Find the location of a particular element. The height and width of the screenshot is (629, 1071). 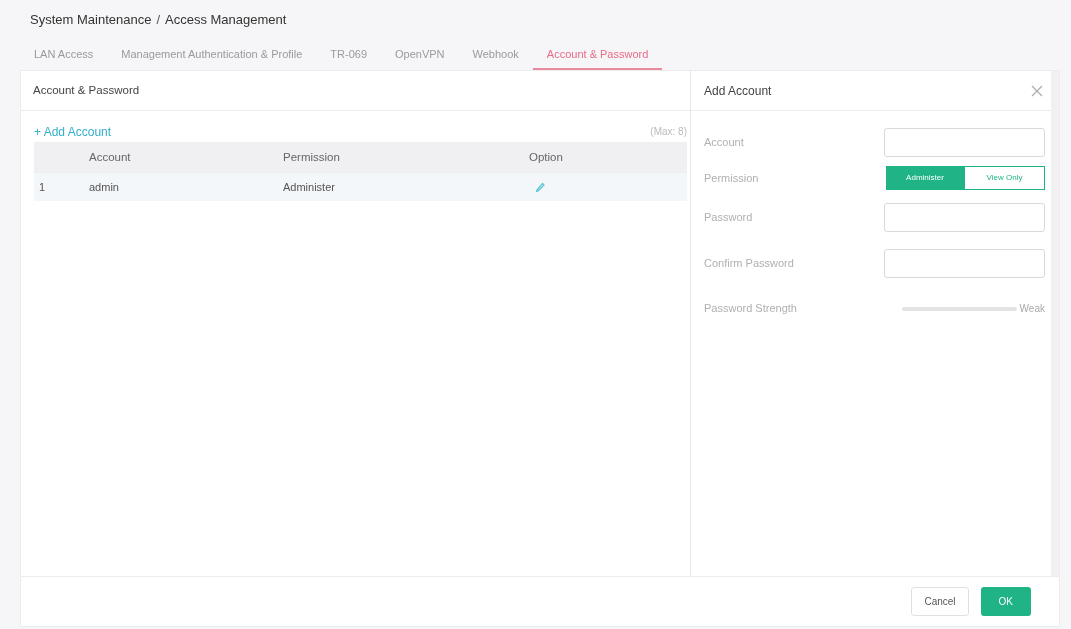

pencil-icon is located at coordinates (540, 187).